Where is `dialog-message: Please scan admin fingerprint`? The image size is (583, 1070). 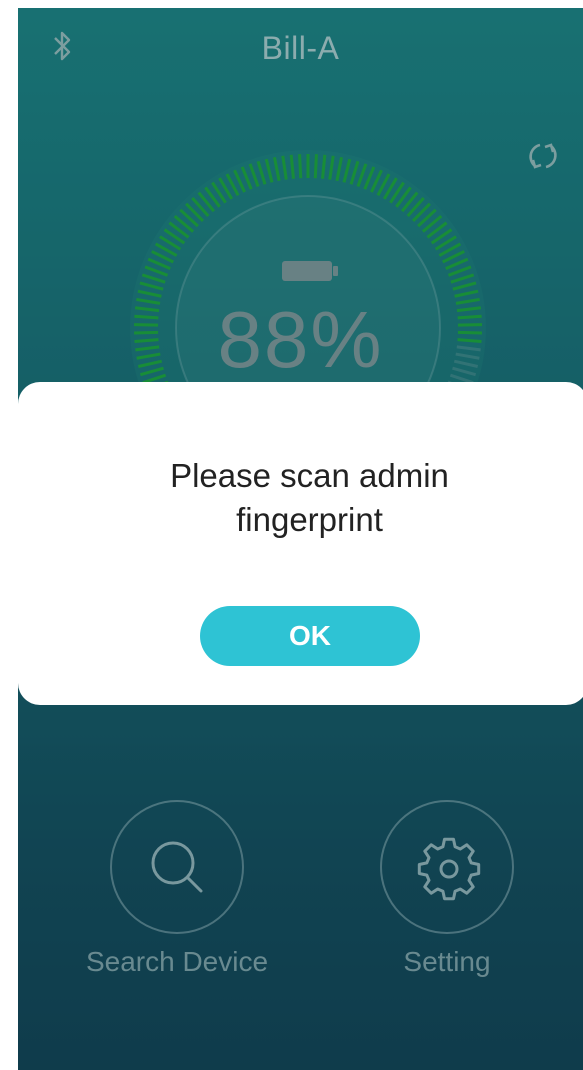 dialog-message: Please scan admin fingerprint is located at coordinates (300, 498).